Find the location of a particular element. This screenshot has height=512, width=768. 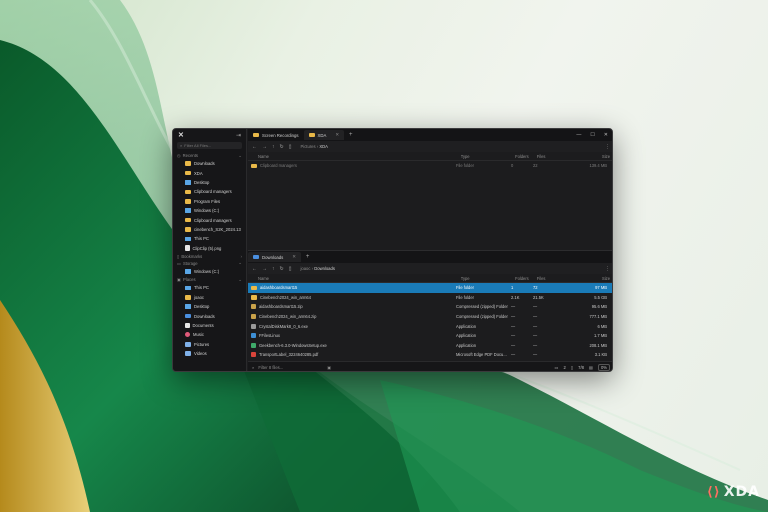

close-window-button: ✕ is located at coordinates (606, 135).